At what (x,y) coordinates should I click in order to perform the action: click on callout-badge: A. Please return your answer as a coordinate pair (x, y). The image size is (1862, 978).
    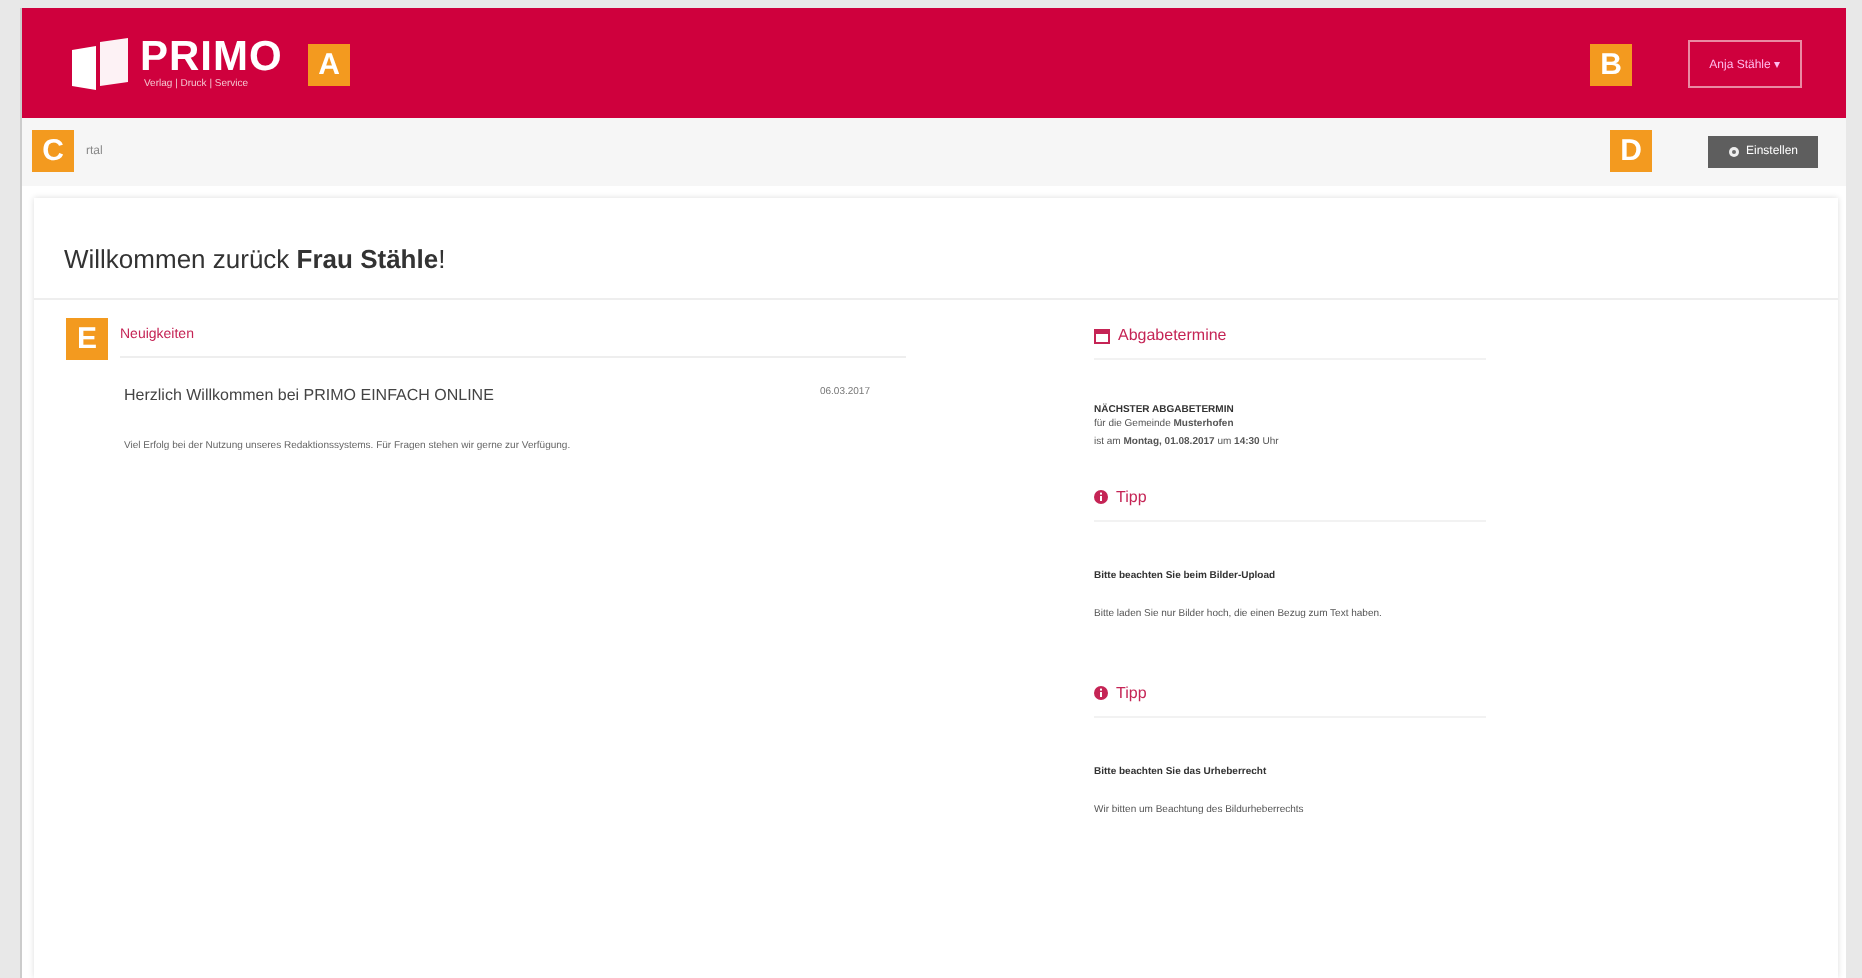
    Looking at the image, I should click on (329, 65).